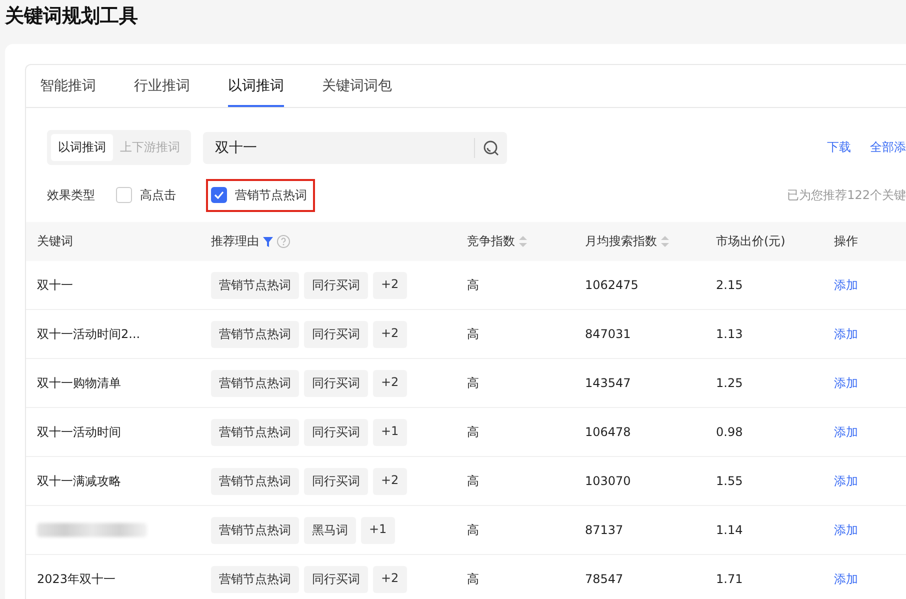 Image resolution: width=906 pixels, height=599 pixels. What do you see at coordinates (839, 147) in the screenshot?
I see `action-link: 下载` at bounding box center [839, 147].